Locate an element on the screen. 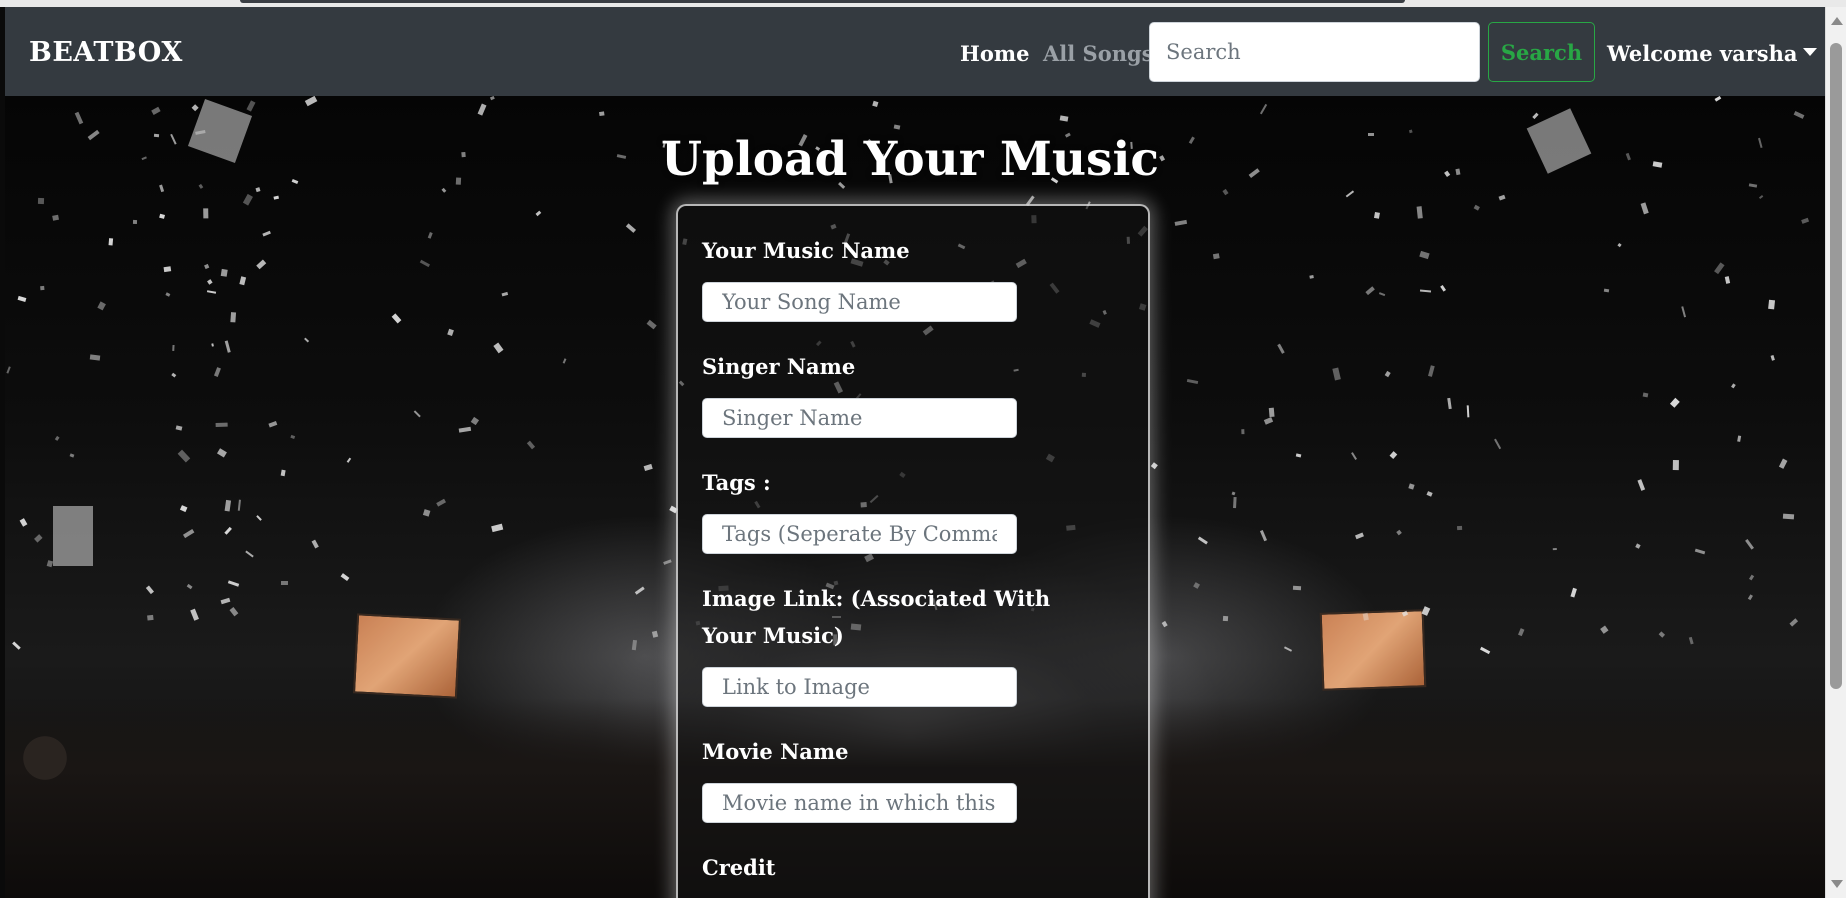  search-button: Search is located at coordinates (1541, 52).